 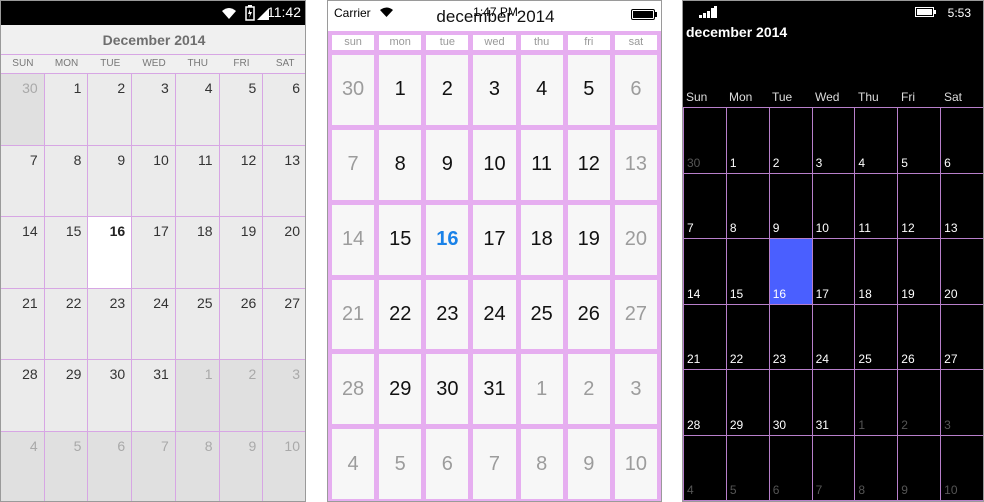 I want to click on day-cell: 11, so click(x=197, y=181).